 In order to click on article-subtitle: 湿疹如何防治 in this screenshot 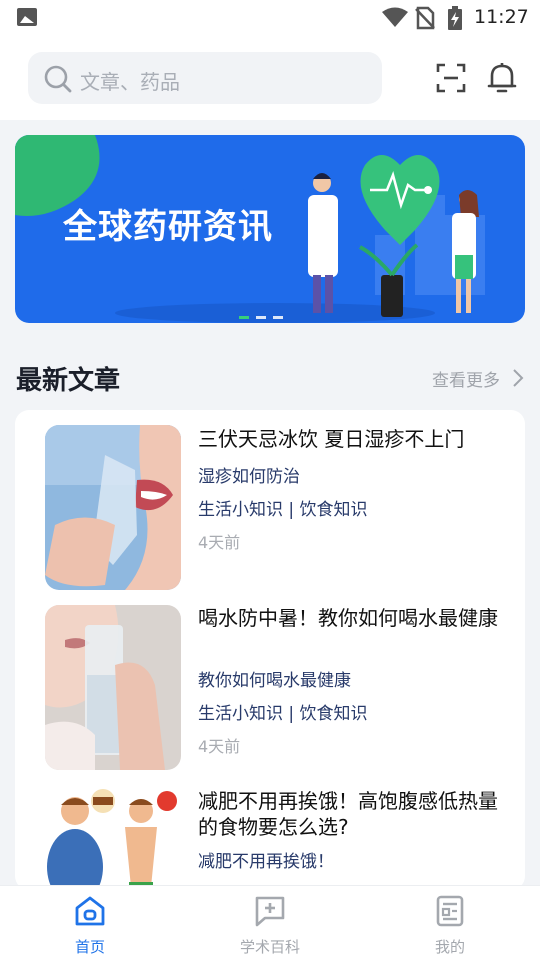, I will do `click(249, 477)`.